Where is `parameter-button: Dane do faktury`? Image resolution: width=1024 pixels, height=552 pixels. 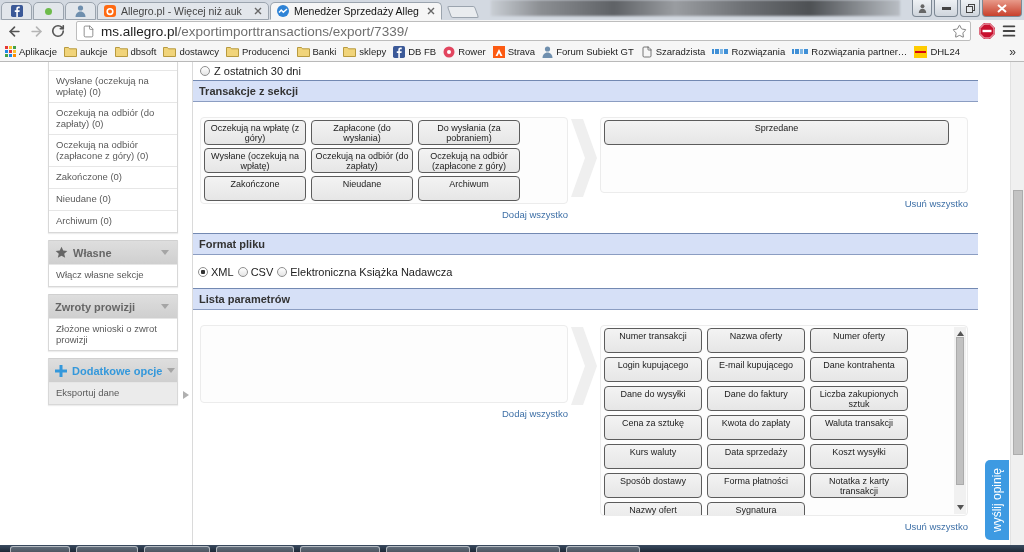
parameter-button: Dane do faktury is located at coordinates (756, 398).